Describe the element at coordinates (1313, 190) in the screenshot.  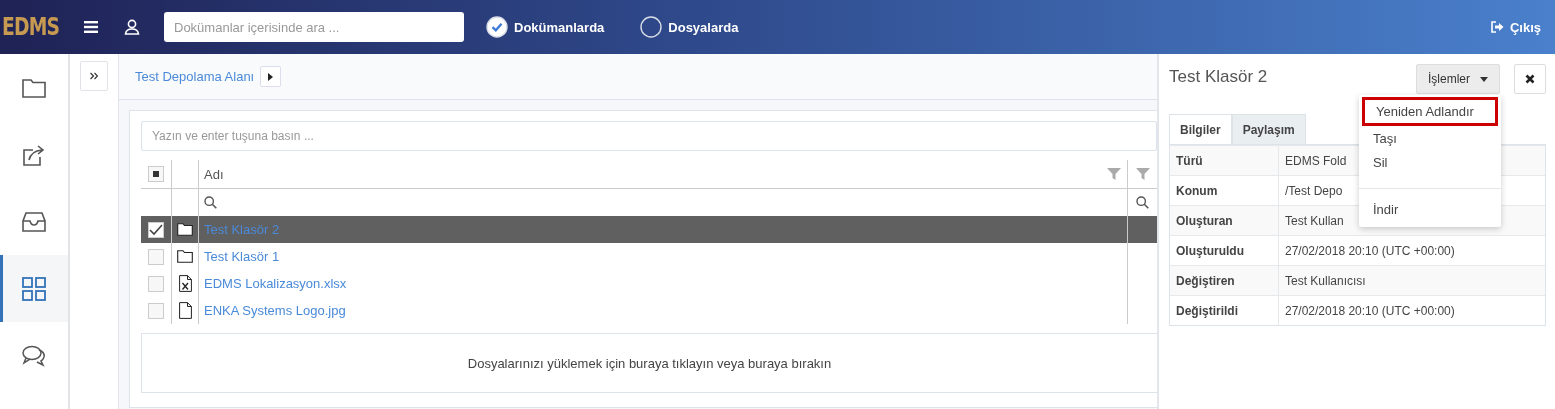
I see `property-value: /Test Depo` at that location.